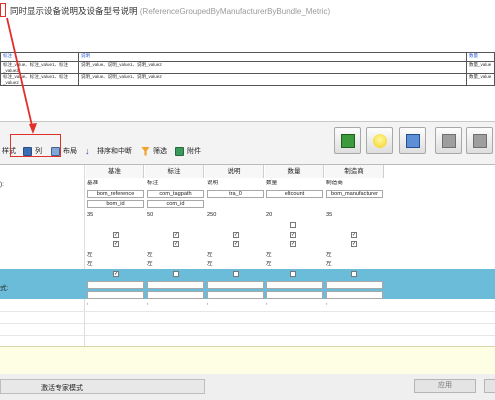 The width and height of the screenshot is (495, 400). What do you see at coordinates (115, 184) in the screenshot?
I see `field-name-cell: 基准` at bounding box center [115, 184].